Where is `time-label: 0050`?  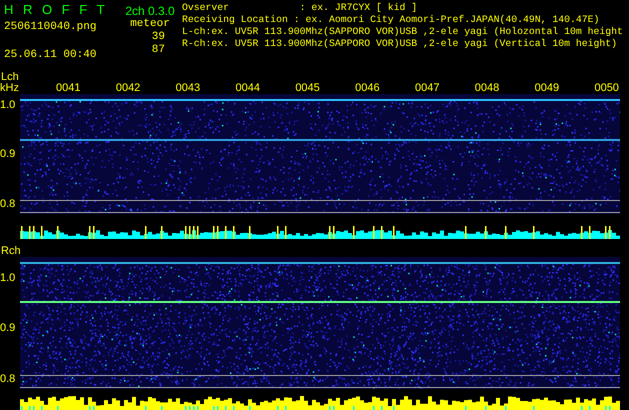 time-label: 0050 is located at coordinates (606, 88).